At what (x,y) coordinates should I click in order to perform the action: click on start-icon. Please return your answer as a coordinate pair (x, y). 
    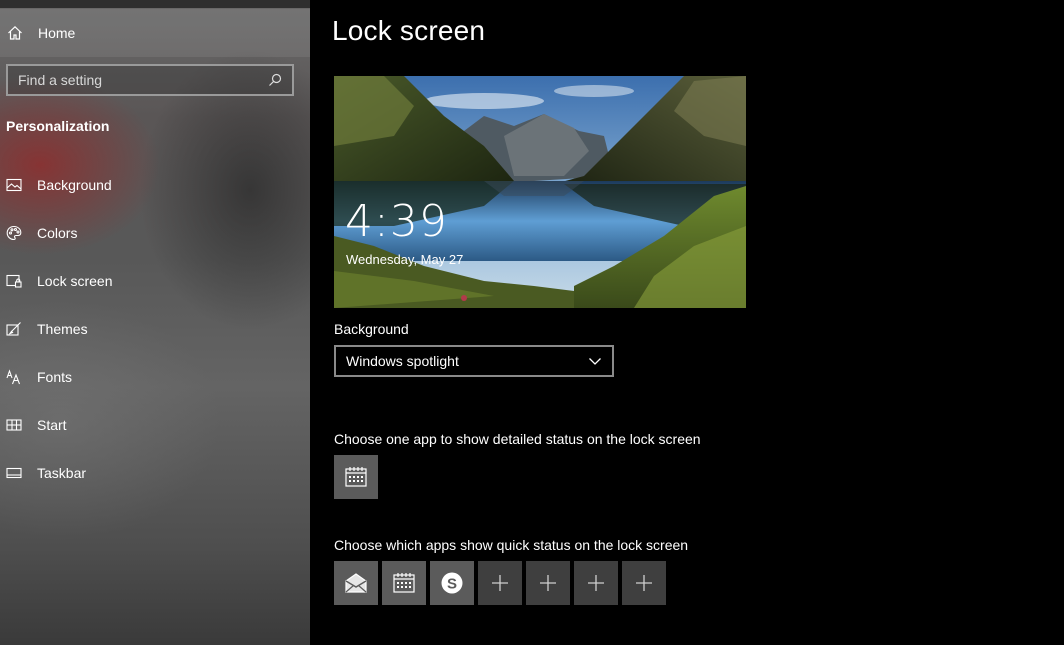
    Looking at the image, I should click on (14, 425).